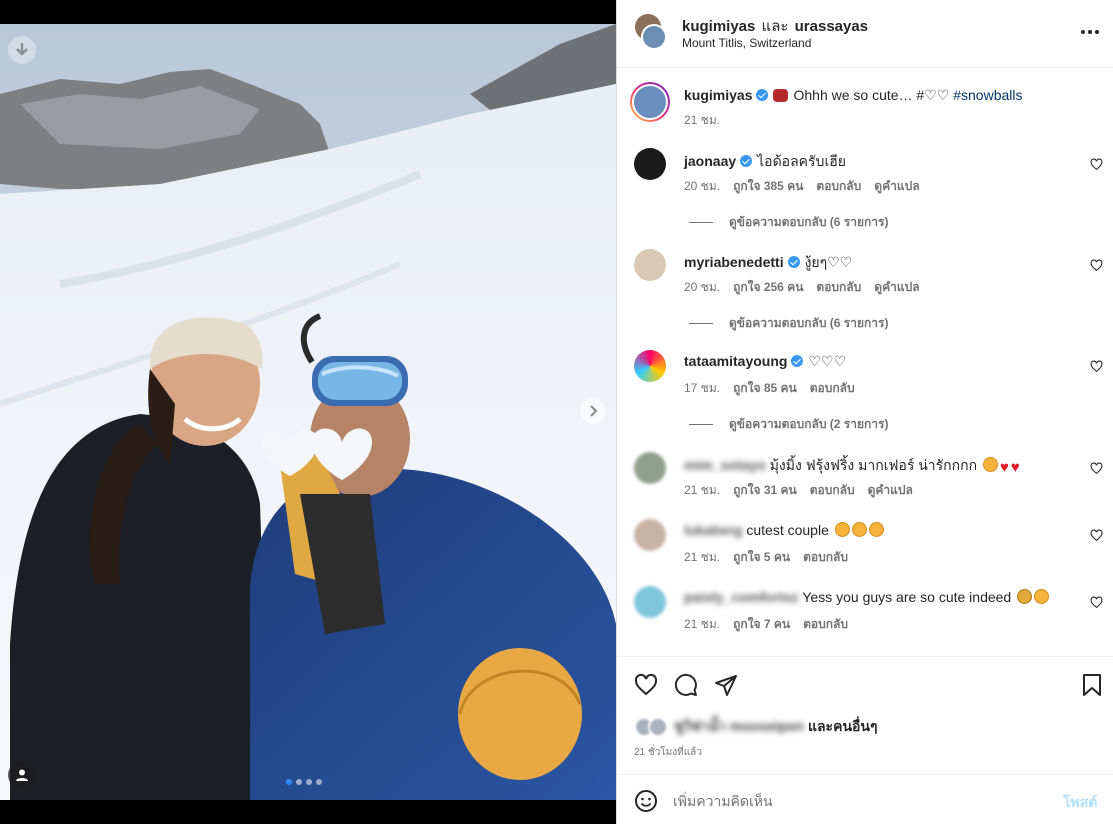 The height and width of the screenshot is (824, 1113). I want to click on likes-count: ถูกใจ 5 คน, so click(761, 557).